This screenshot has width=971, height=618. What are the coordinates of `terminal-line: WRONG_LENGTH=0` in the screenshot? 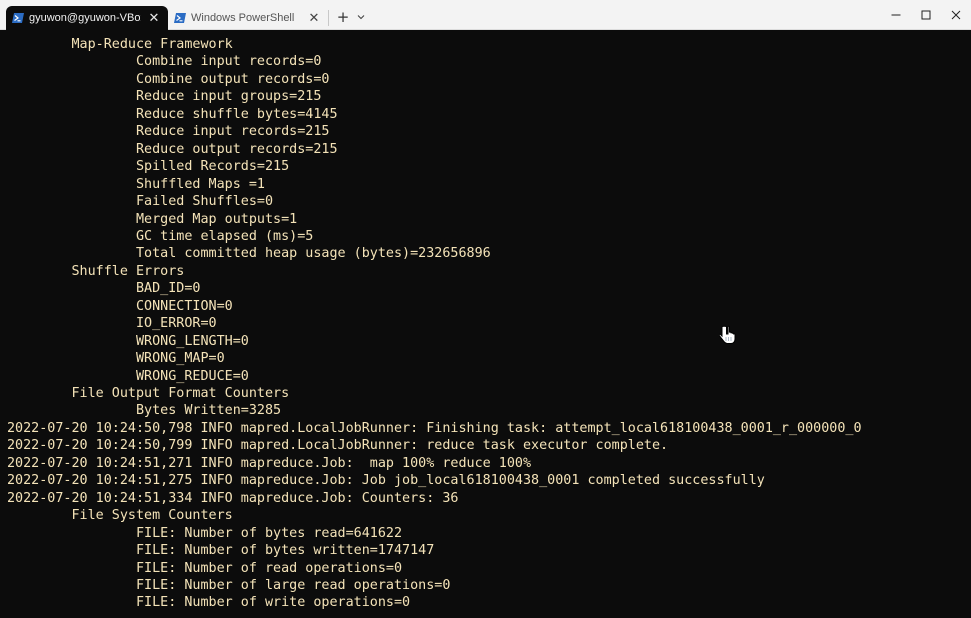 It's located at (128, 341).